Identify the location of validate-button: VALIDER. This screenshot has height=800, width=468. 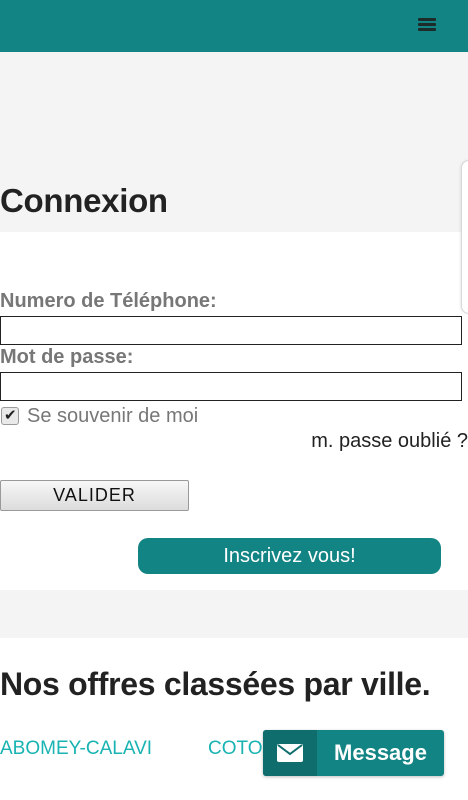
(94, 495).